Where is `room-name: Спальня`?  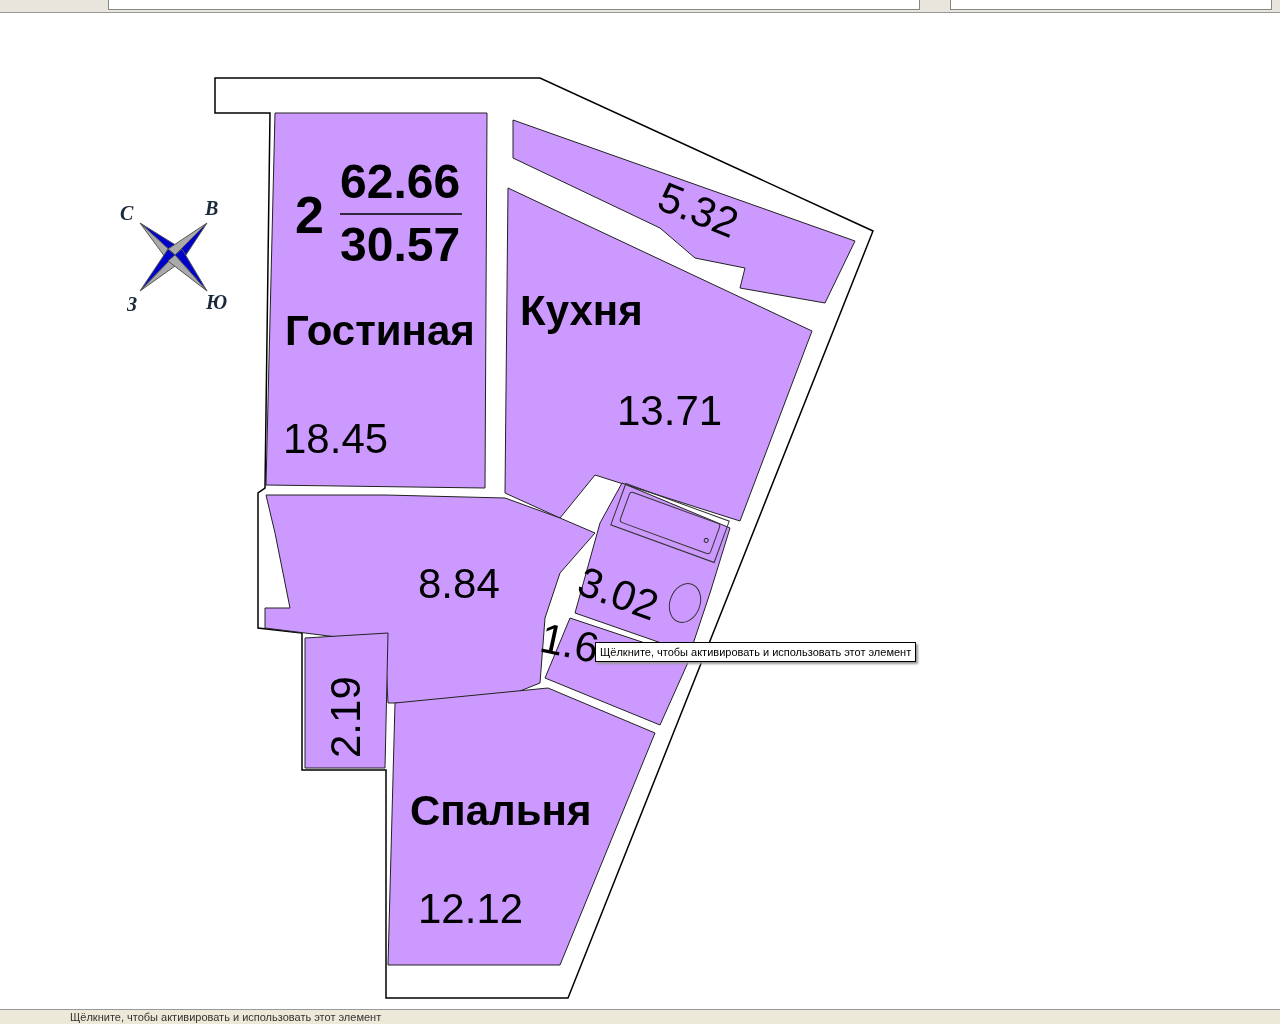
room-name: Спальня is located at coordinates (501, 810).